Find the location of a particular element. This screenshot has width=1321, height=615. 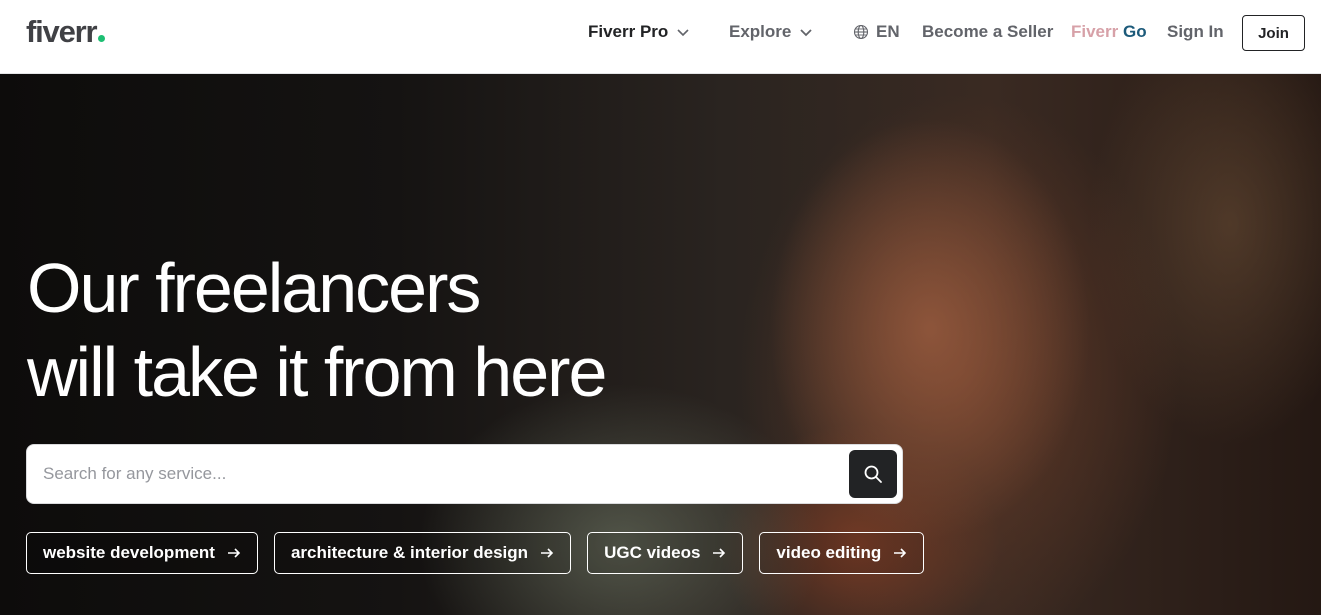

search-bar is located at coordinates (464, 474).